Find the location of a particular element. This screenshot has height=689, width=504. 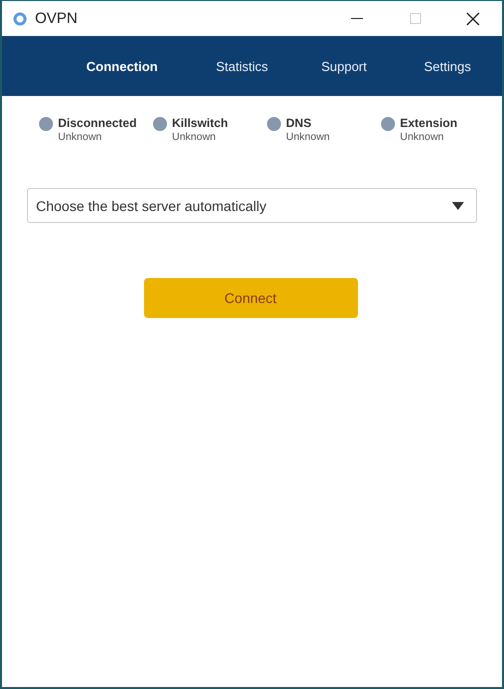

status-name: Killswitch is located at coordinates (200, 123).